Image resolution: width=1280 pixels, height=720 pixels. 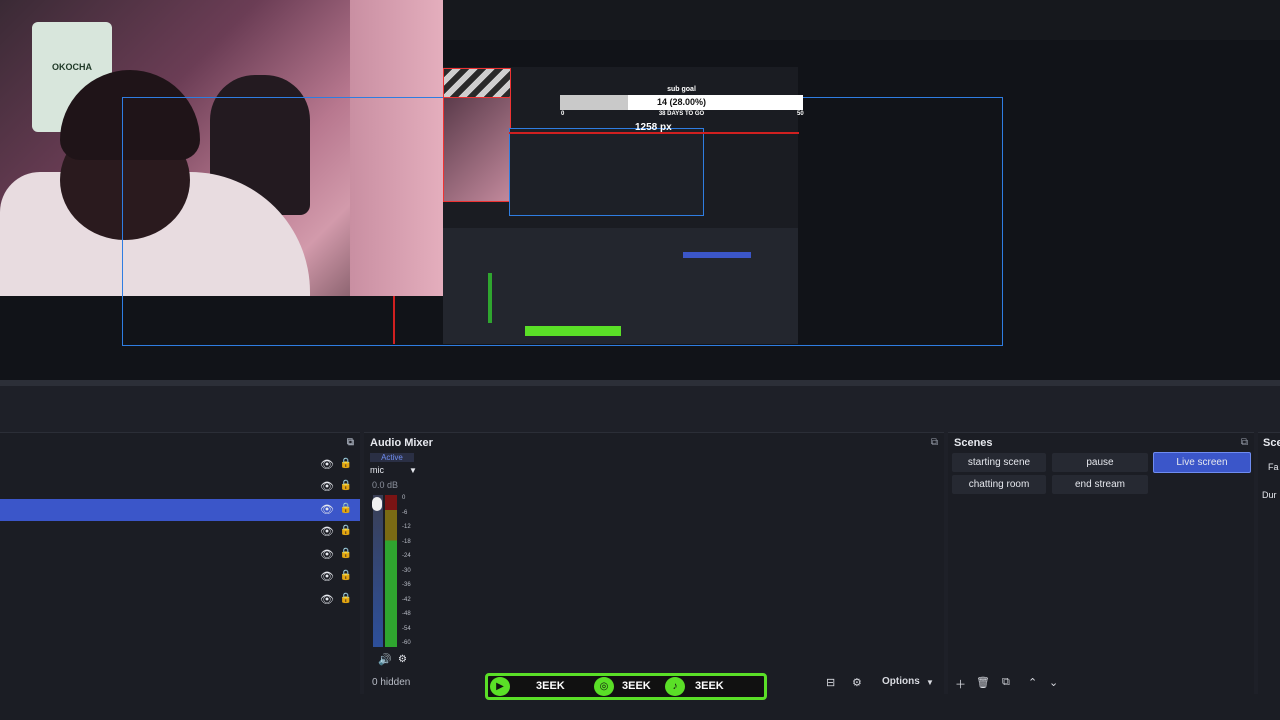 What do you see at coordinates (402, 659) in the screenshot?
I see `mixer-settings-icon: ⚙` at bounding box center [402, 659].